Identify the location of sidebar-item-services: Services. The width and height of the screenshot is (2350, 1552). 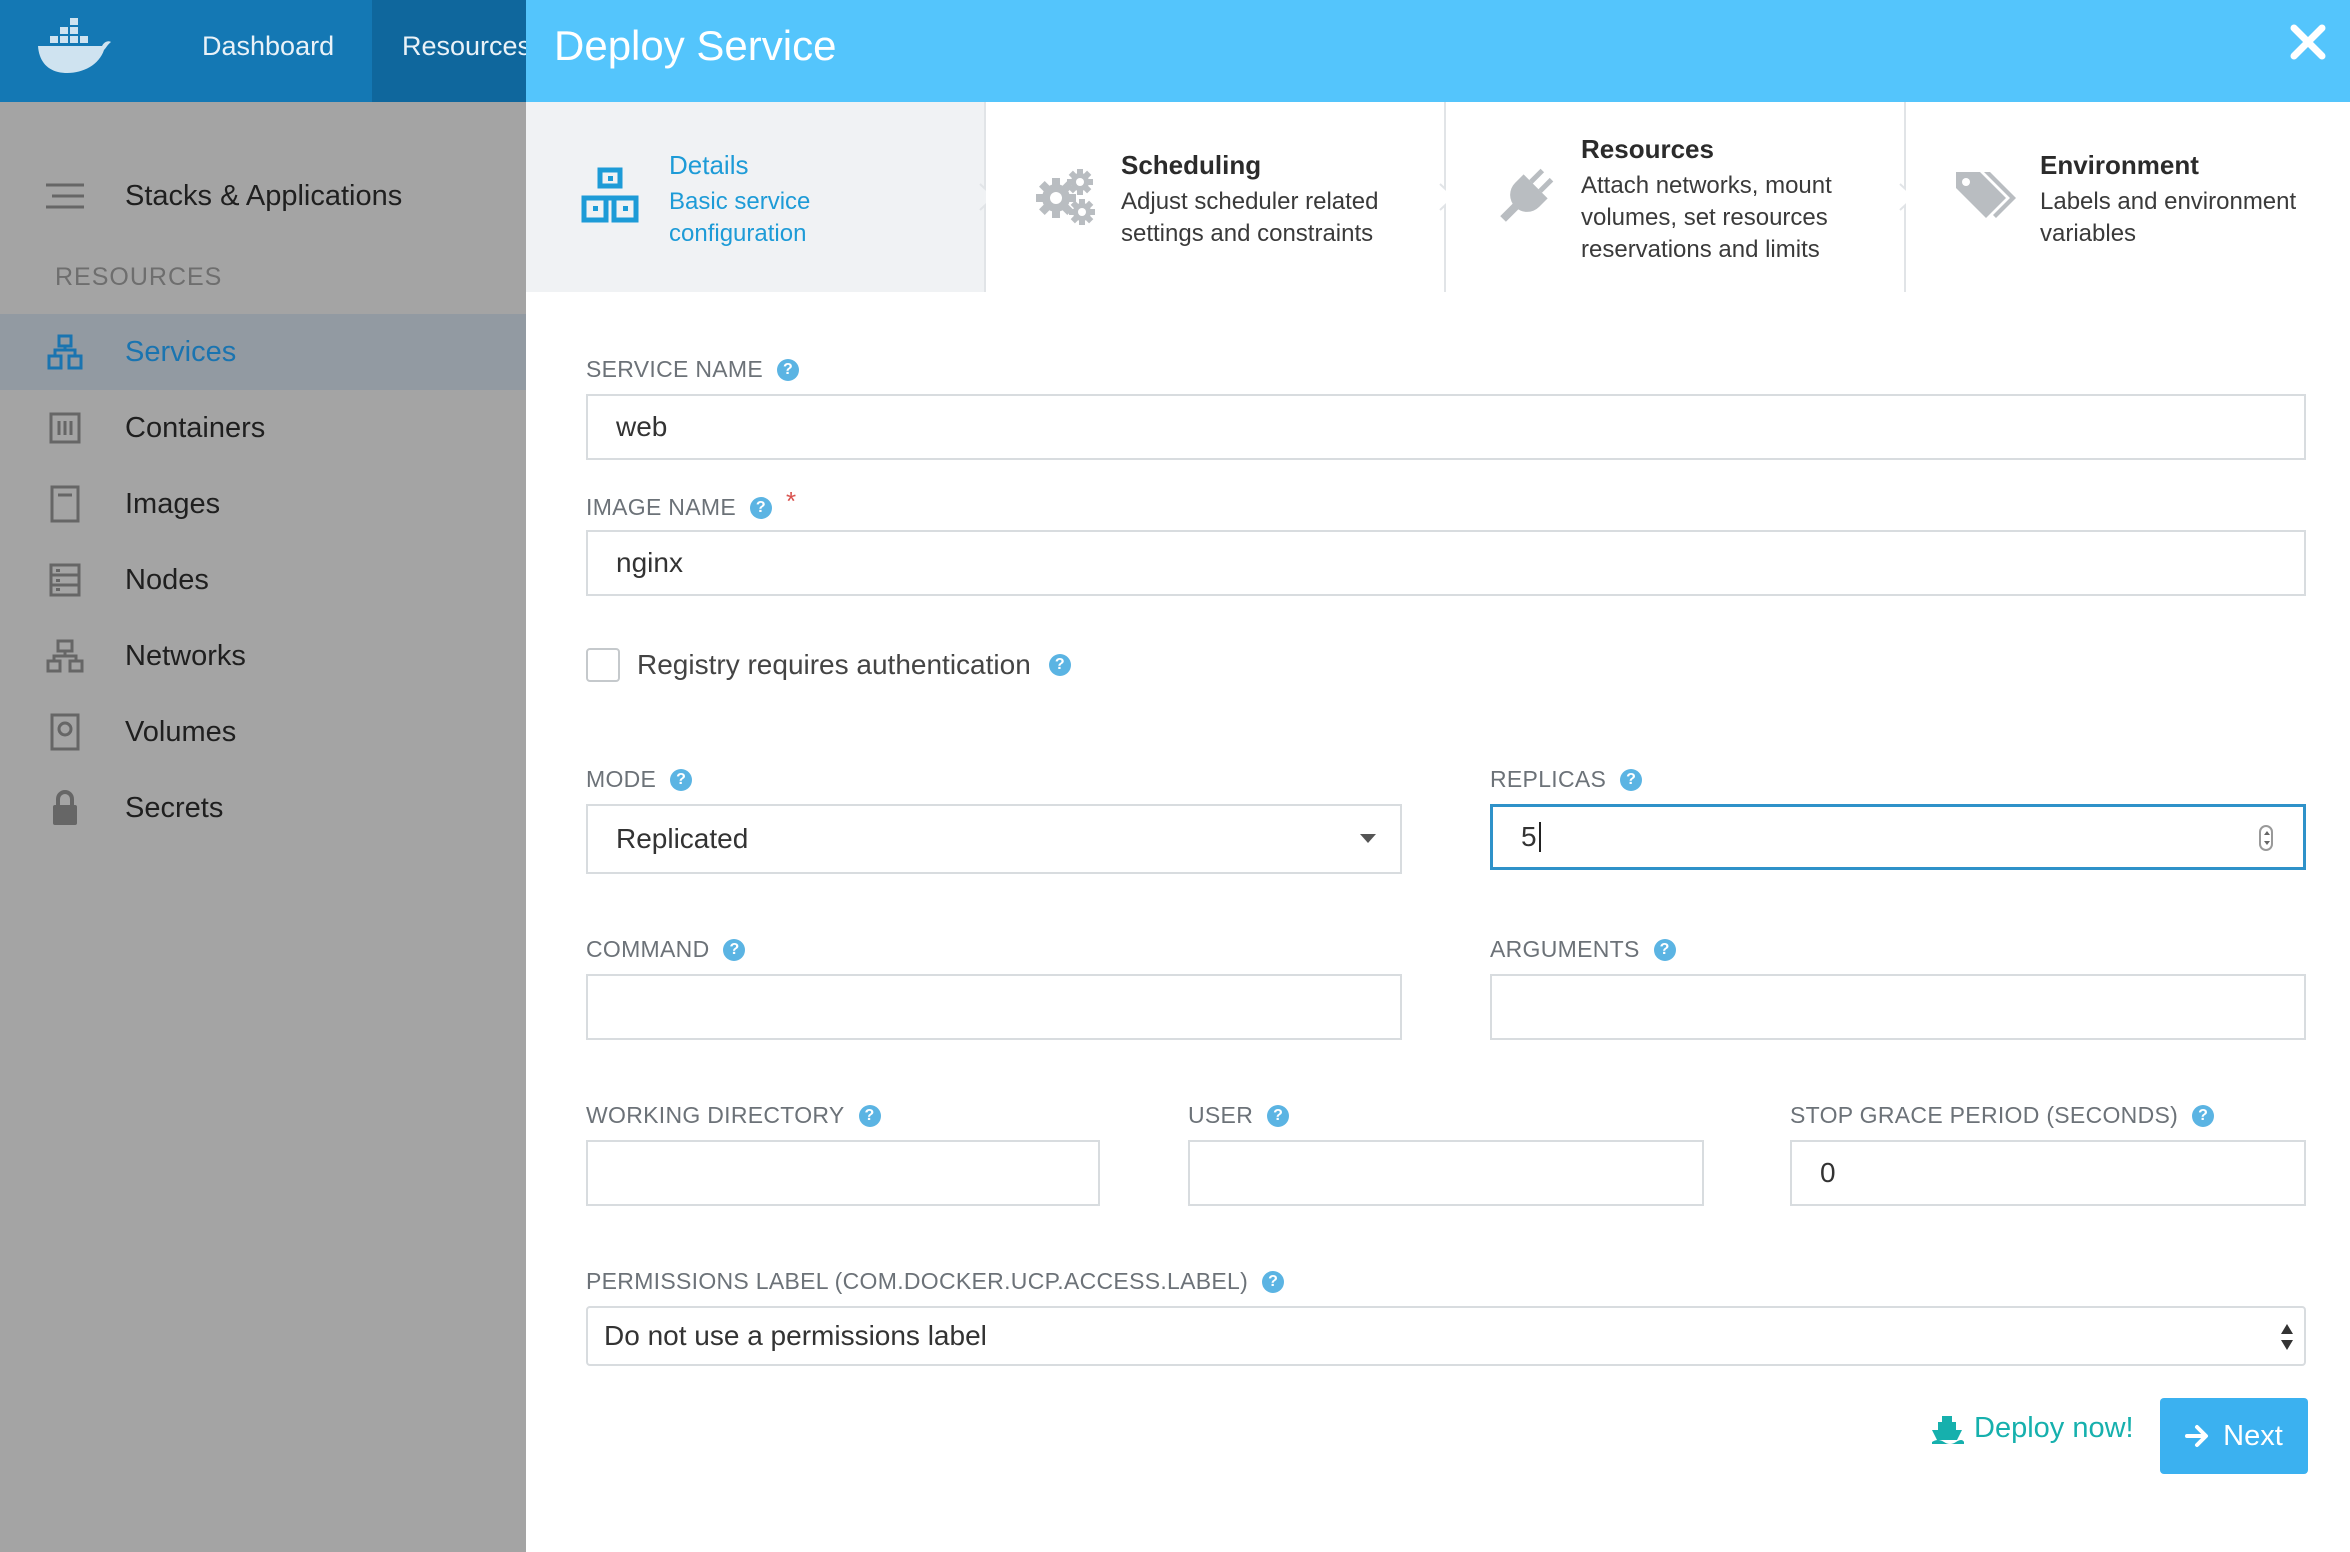
(263, 352).